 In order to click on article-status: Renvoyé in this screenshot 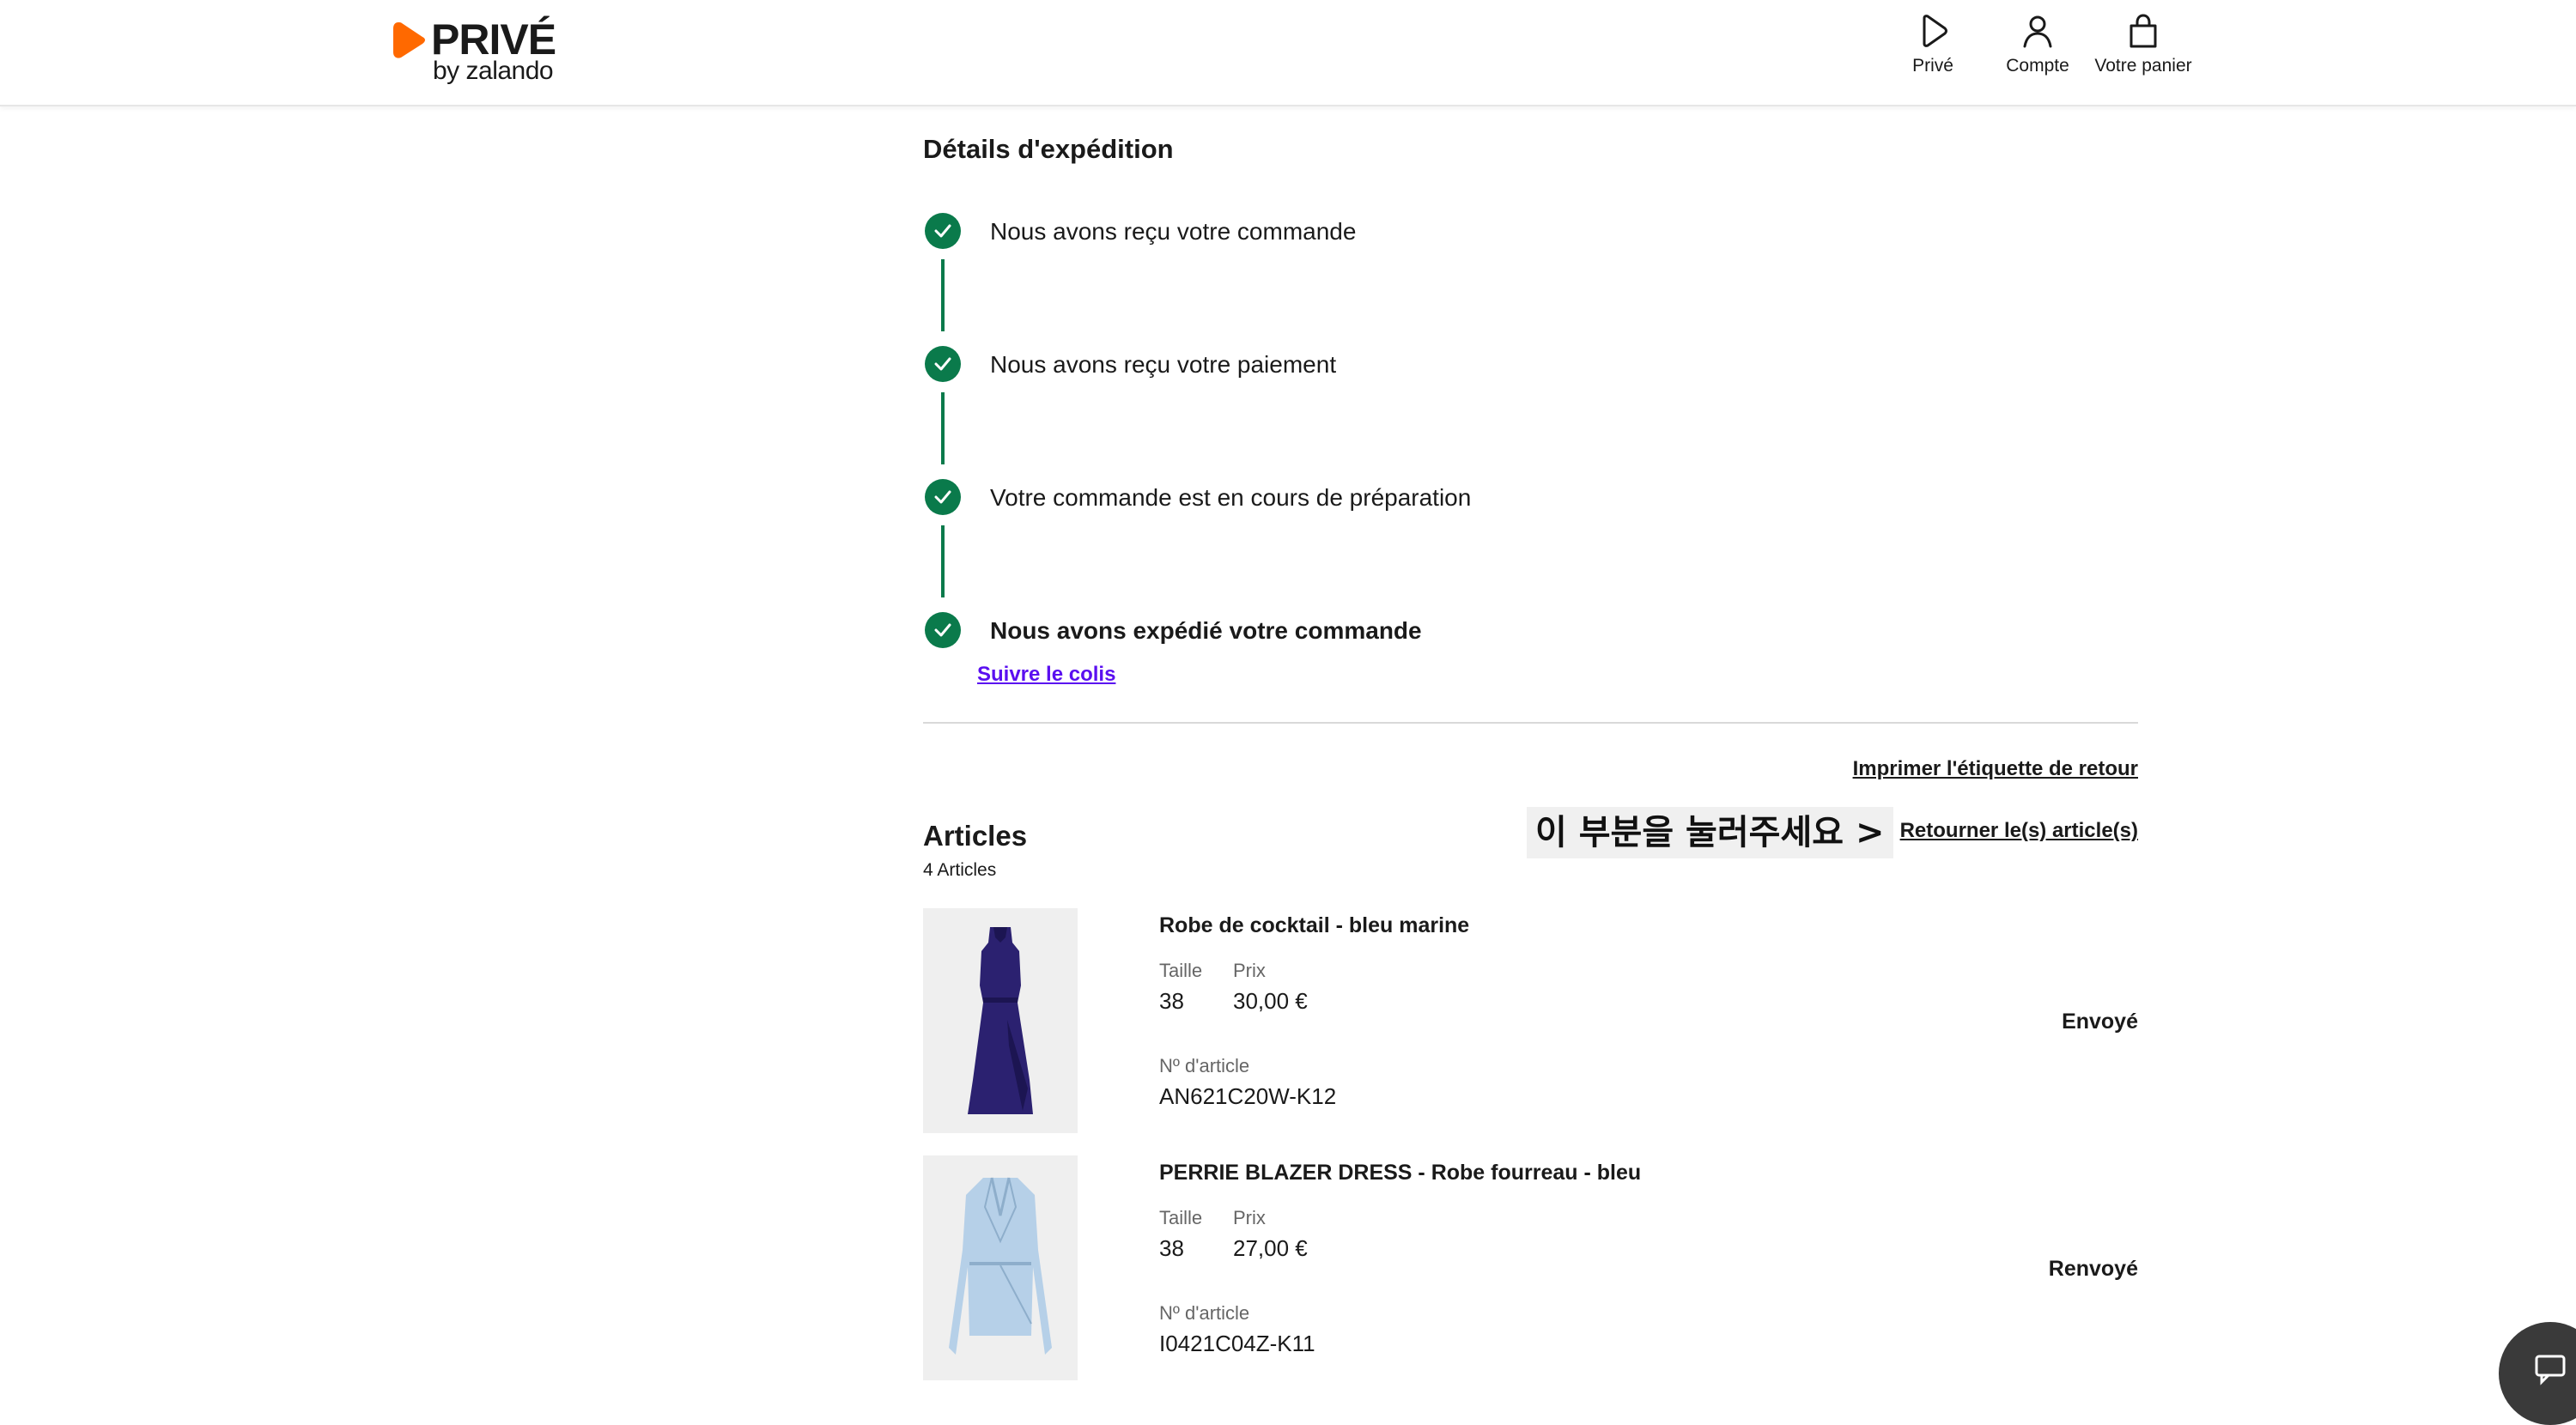, I will do `click(2093, 1269)`.